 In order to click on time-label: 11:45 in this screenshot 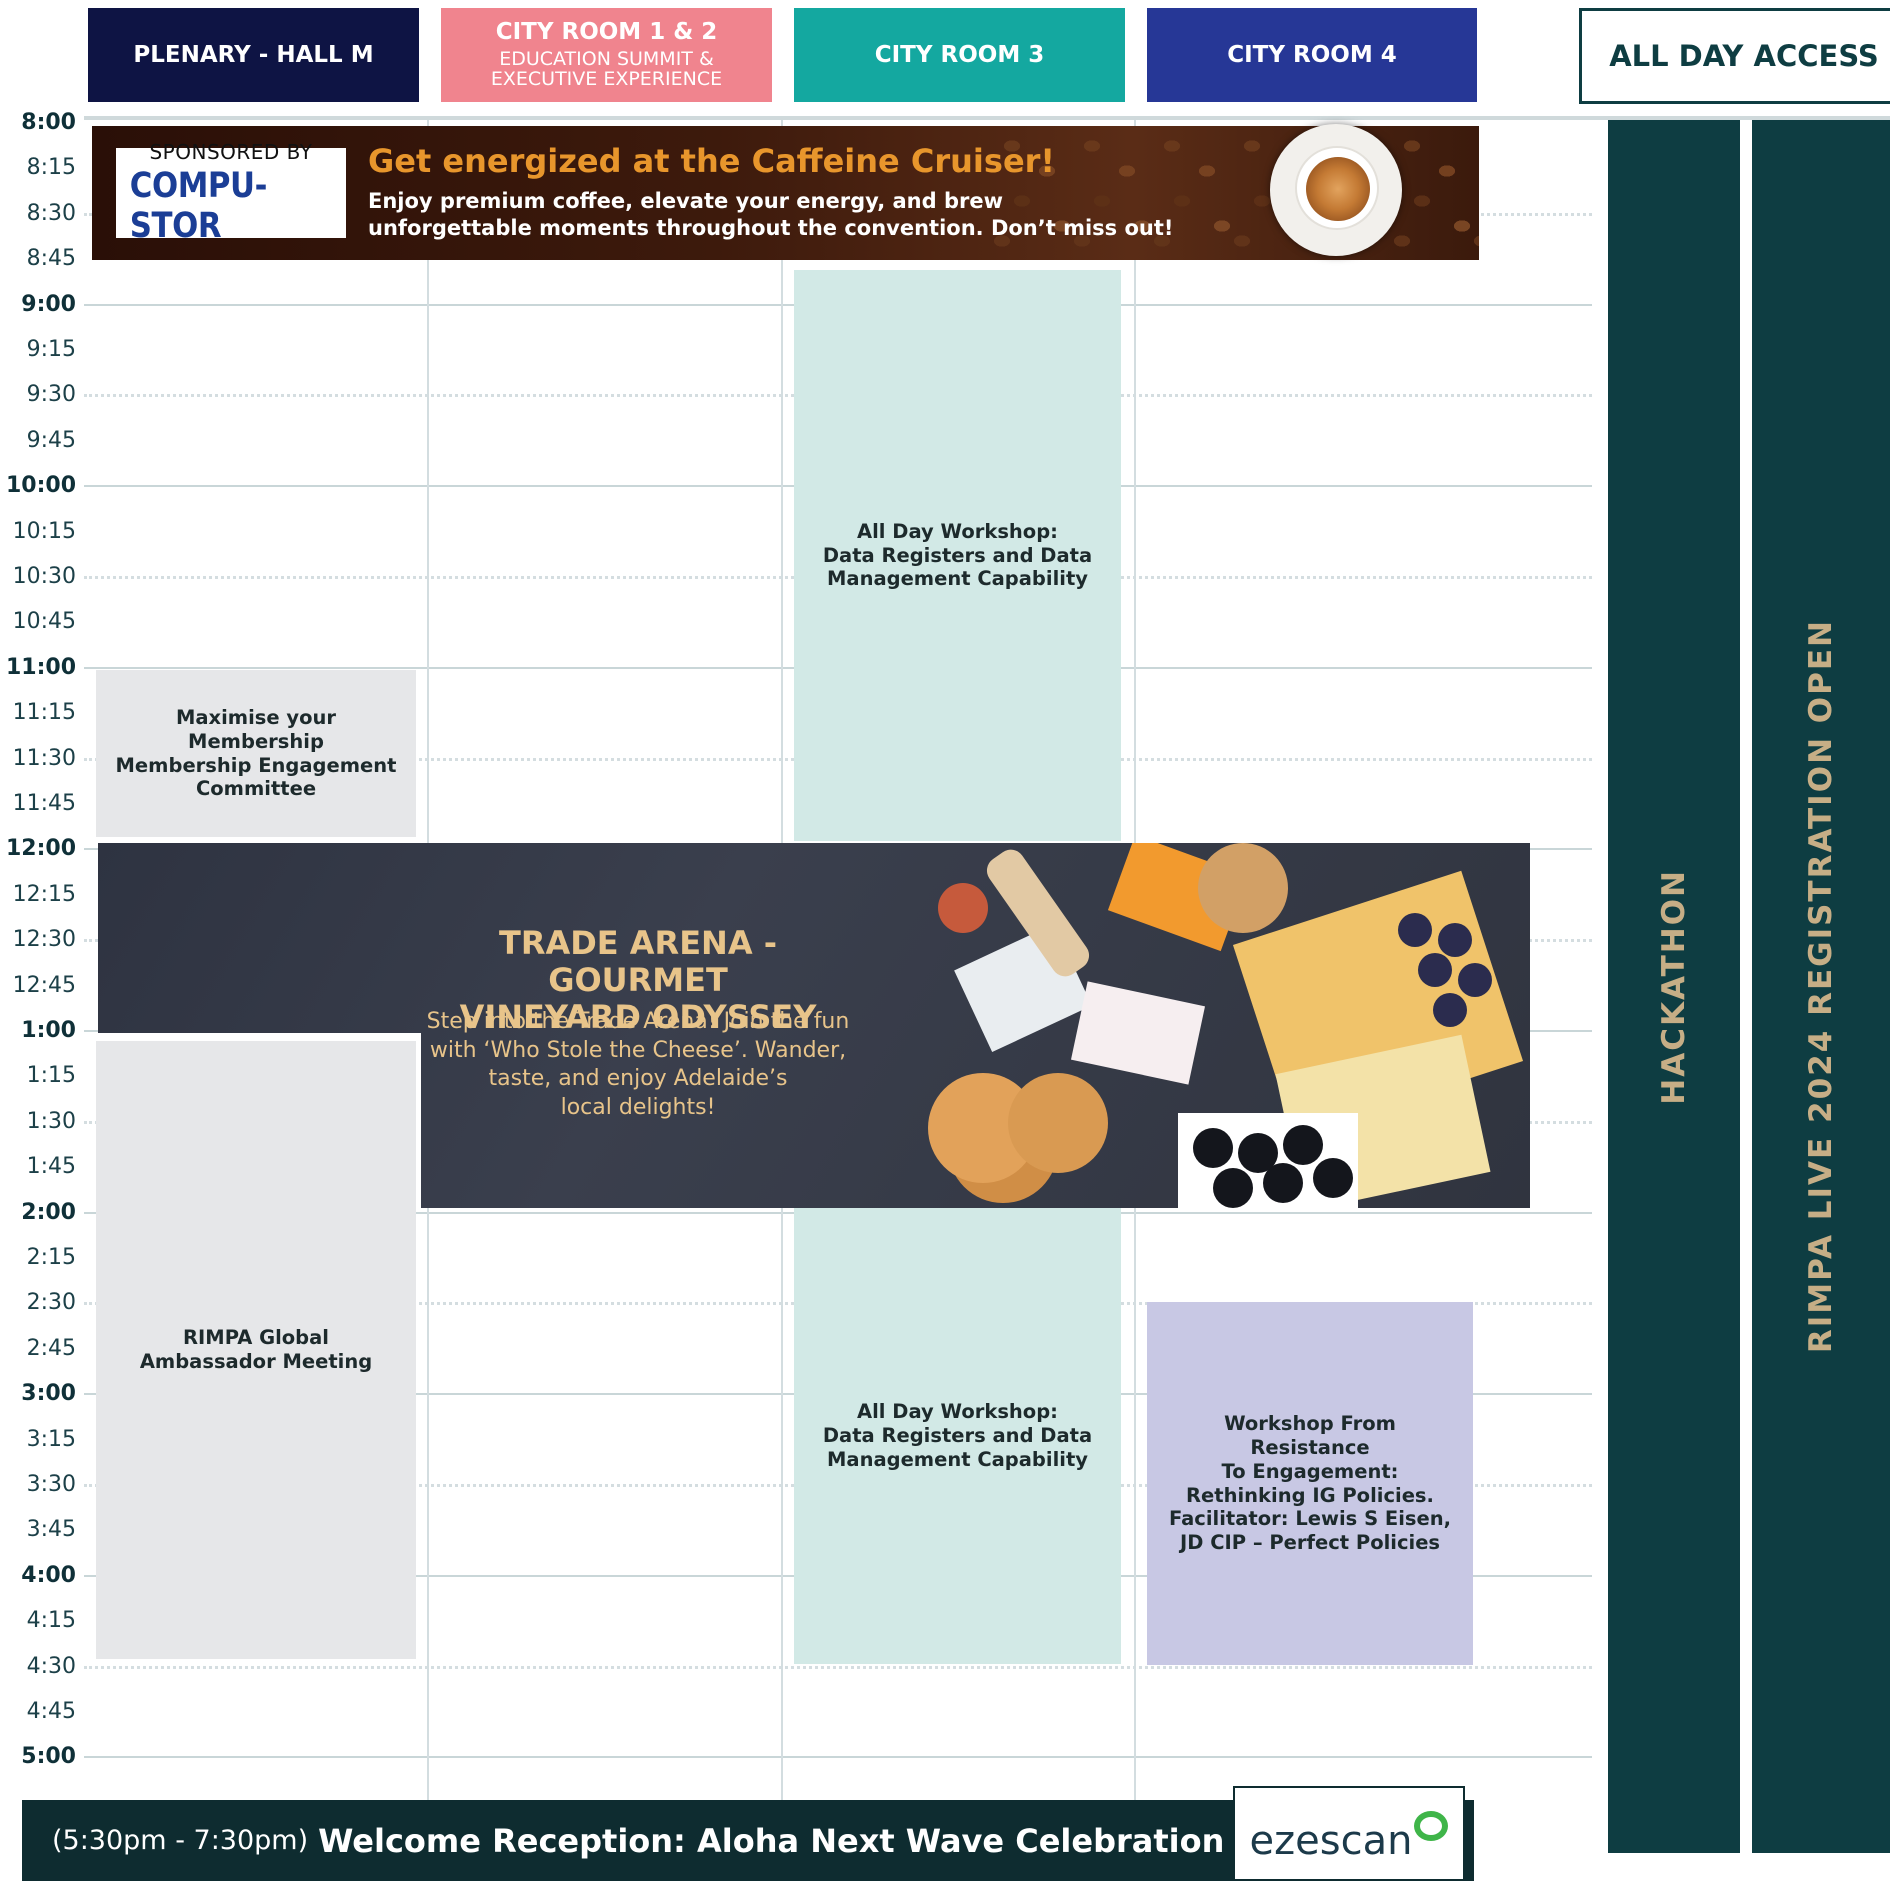, I will do `click(44, 803)`.